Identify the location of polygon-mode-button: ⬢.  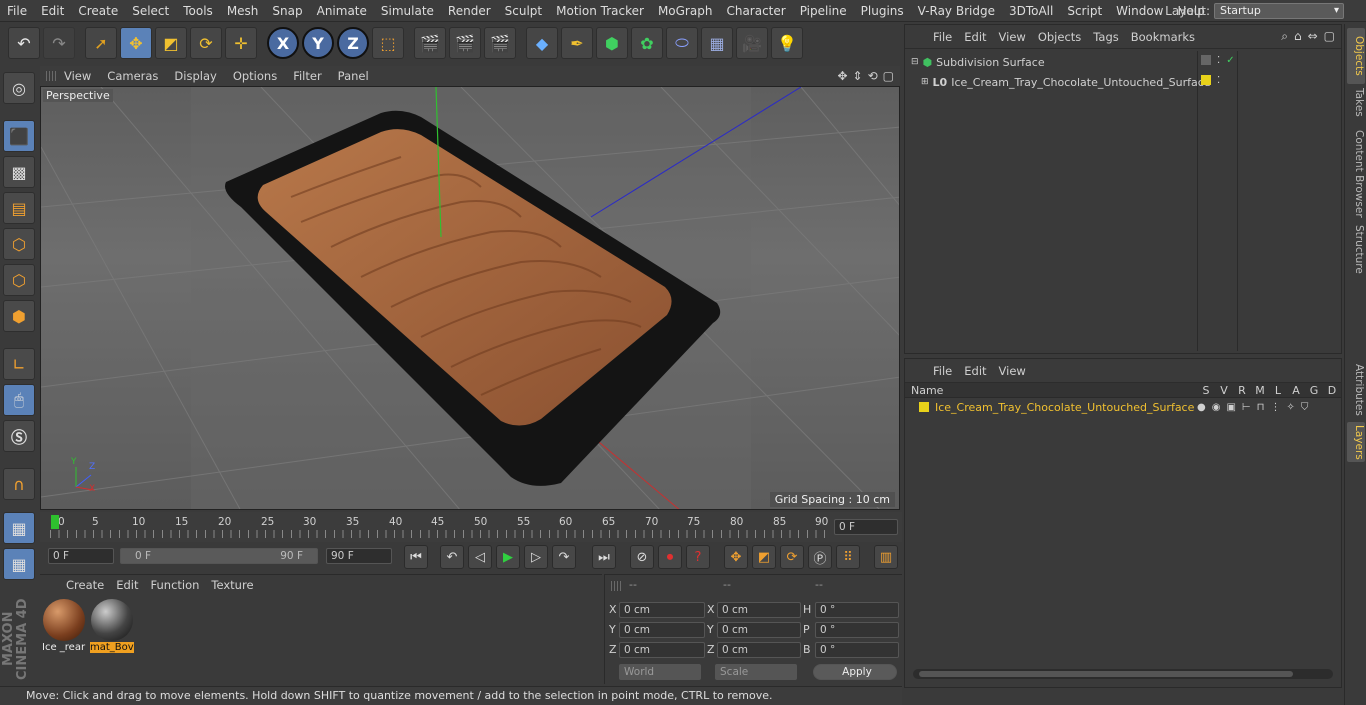
(19, 316).